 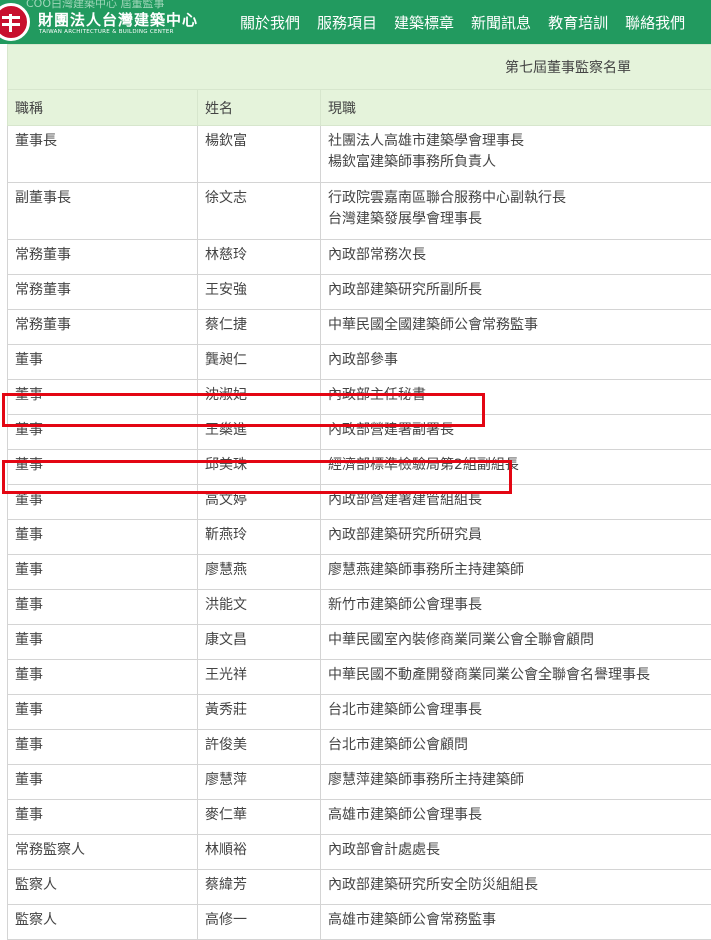 I want to click on position-line: 楊欽富建築師事務所負責人, so click(x=519, y=162).